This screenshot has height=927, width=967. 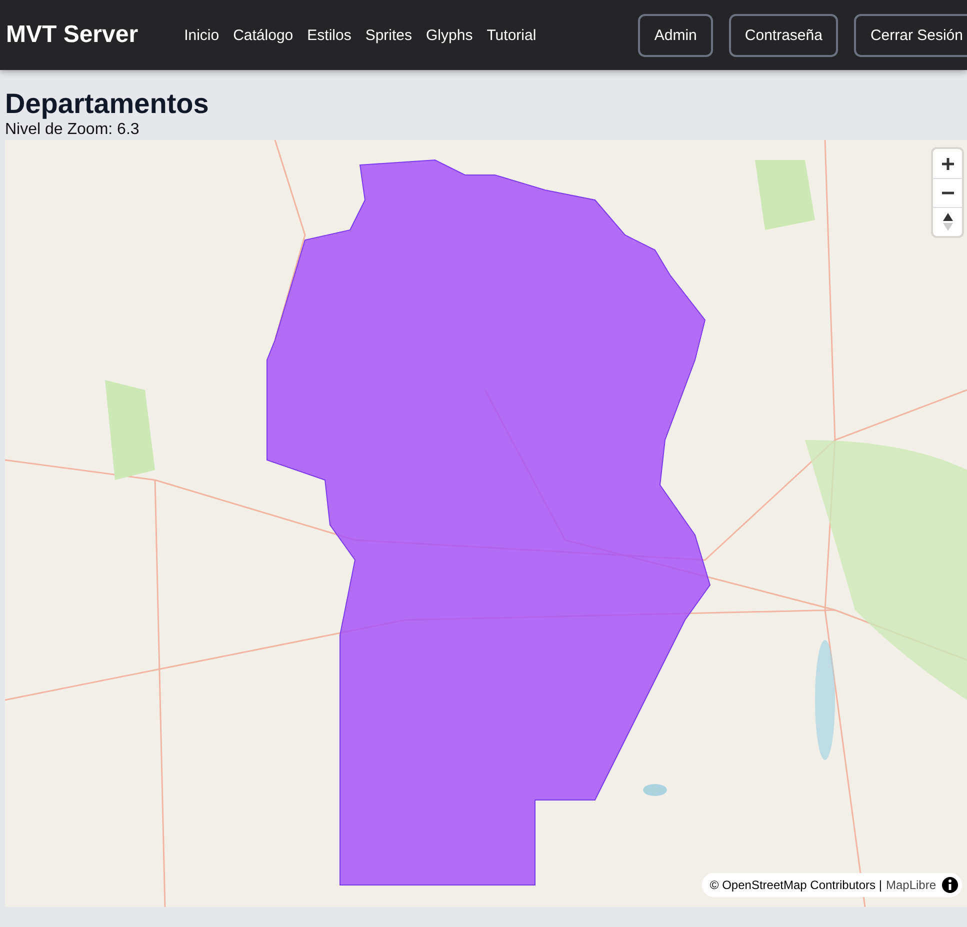 What do you see at coordinates (950, 885) in the screenshot?
I see `info-icon` at bounding box center [950, 885].